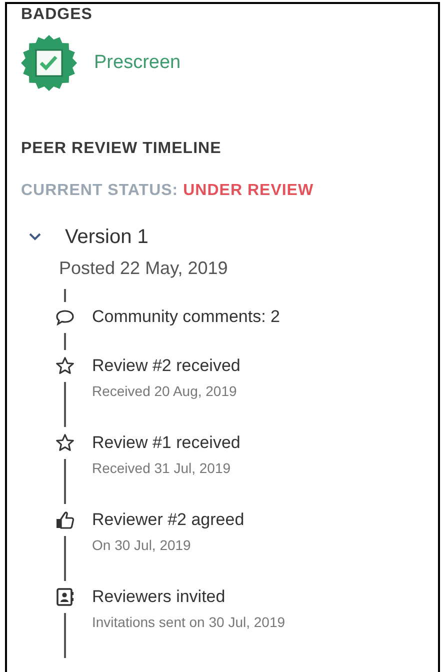 The image size is (442, 672). Describe the element at coordinates (65, 317) in the screenshot. I see `speech-bubble-icon` at that location.